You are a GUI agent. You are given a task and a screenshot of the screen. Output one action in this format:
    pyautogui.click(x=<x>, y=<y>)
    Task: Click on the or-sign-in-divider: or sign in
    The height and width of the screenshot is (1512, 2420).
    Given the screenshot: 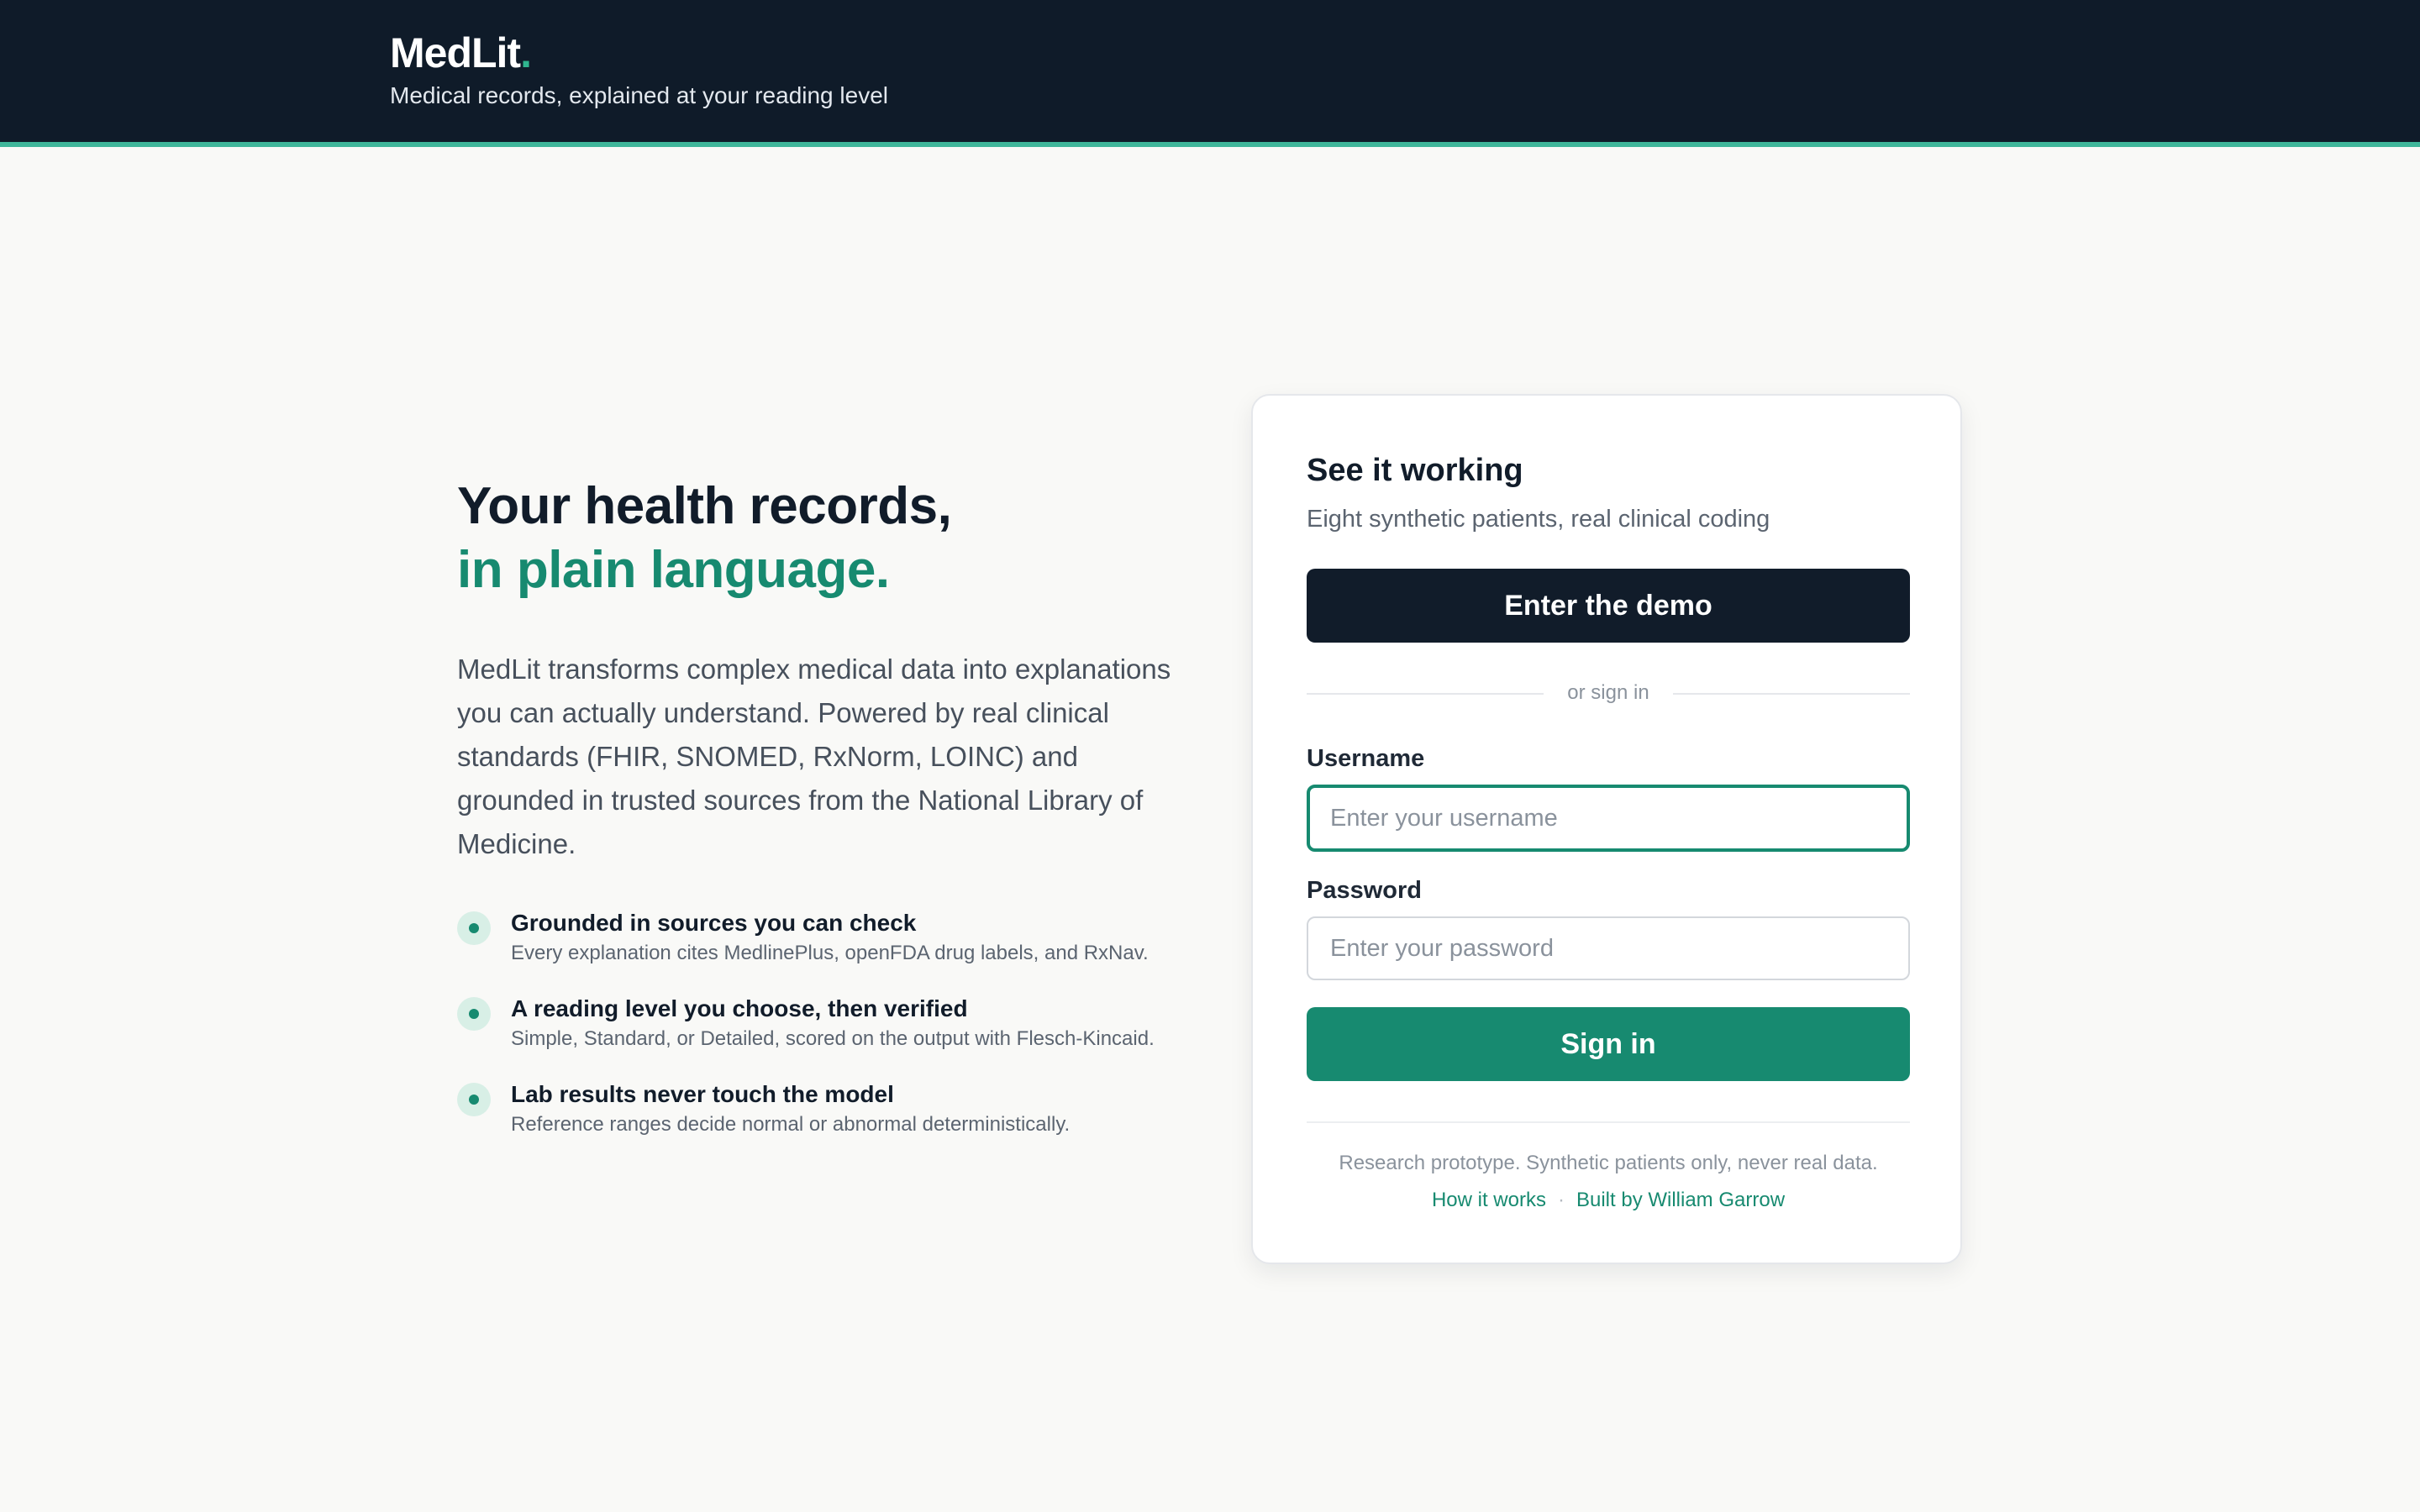 What is the action you would take?
    pyautogui.click(x=1608, y=693)
    